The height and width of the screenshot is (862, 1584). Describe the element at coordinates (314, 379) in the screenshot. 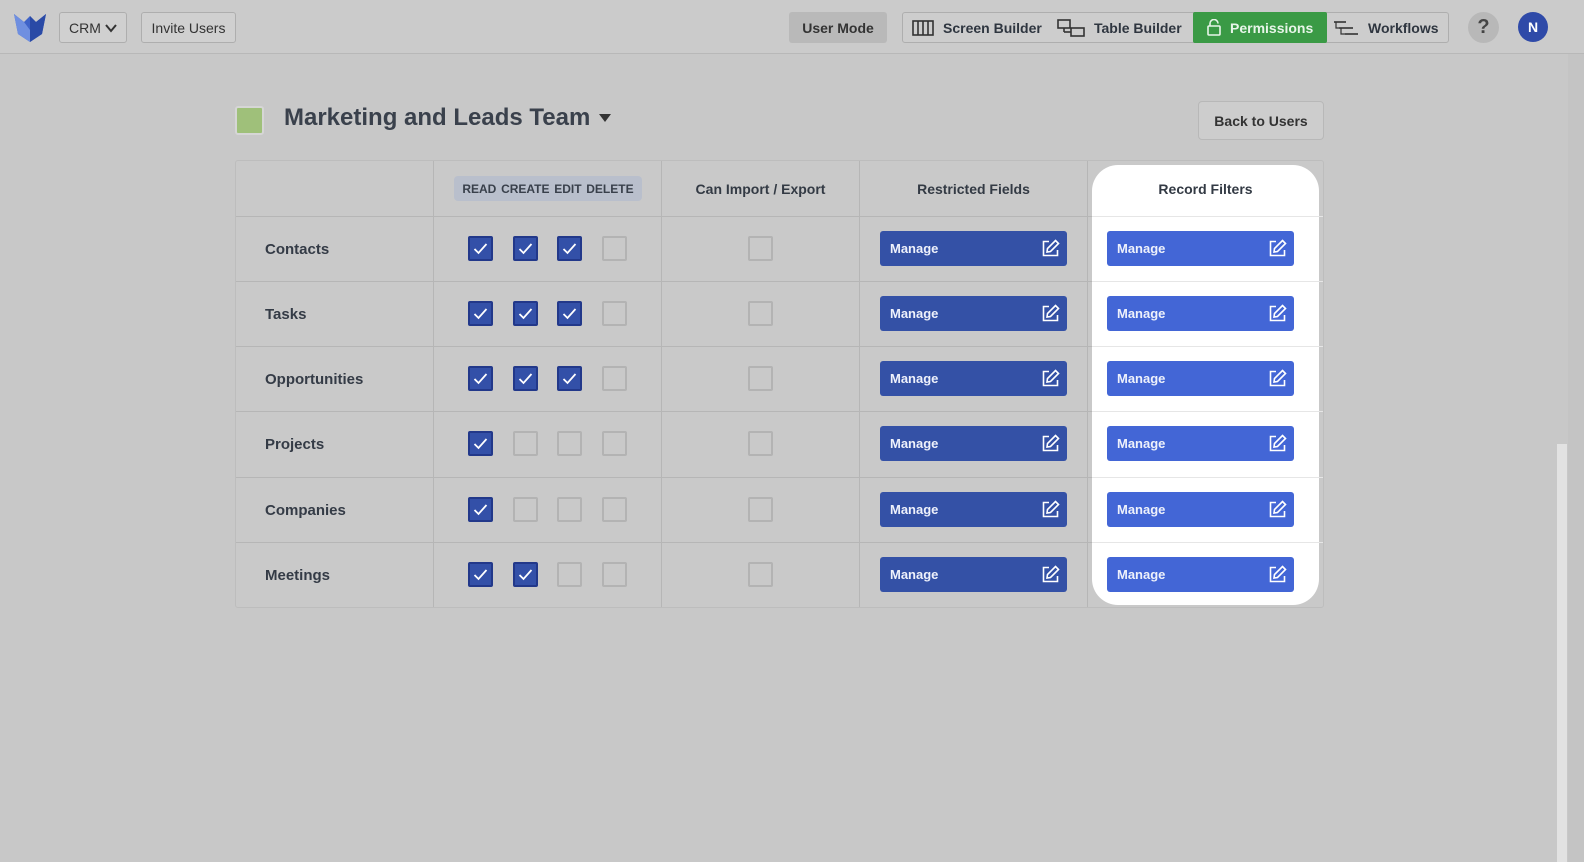

I see `row-label-opportunities: Opportunities` at that location.